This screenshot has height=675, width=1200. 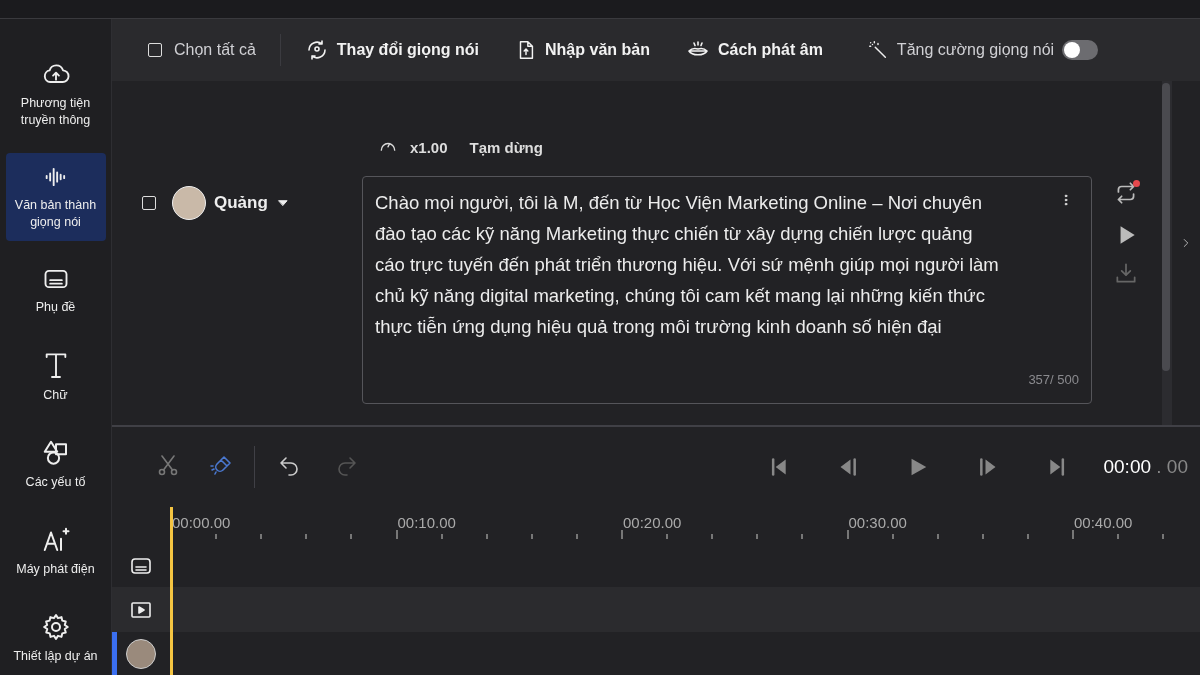 What do you see at coordinates (429, 148) in the screenshot?
I see `speed-value: x1.00` at bounding box center [429, 148].